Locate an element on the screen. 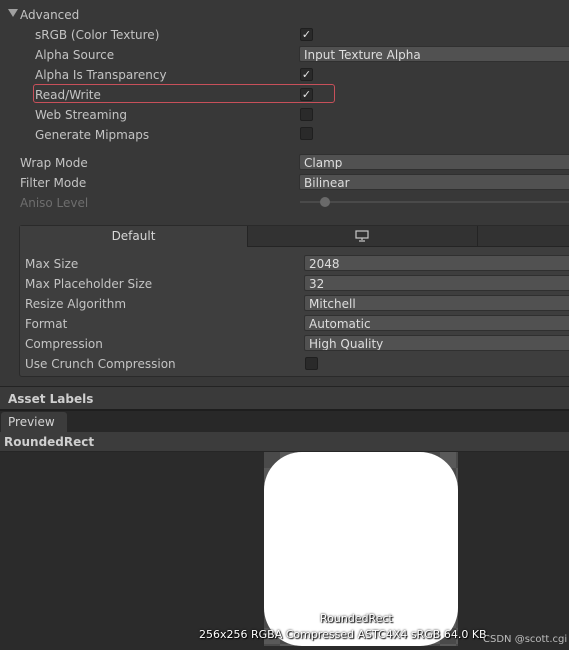  web-streaming-checkbox is located at coordinates (306, 114).